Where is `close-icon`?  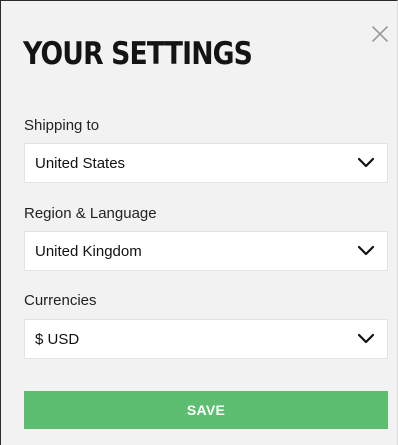 close-icon is located at coordinates (380, 34).